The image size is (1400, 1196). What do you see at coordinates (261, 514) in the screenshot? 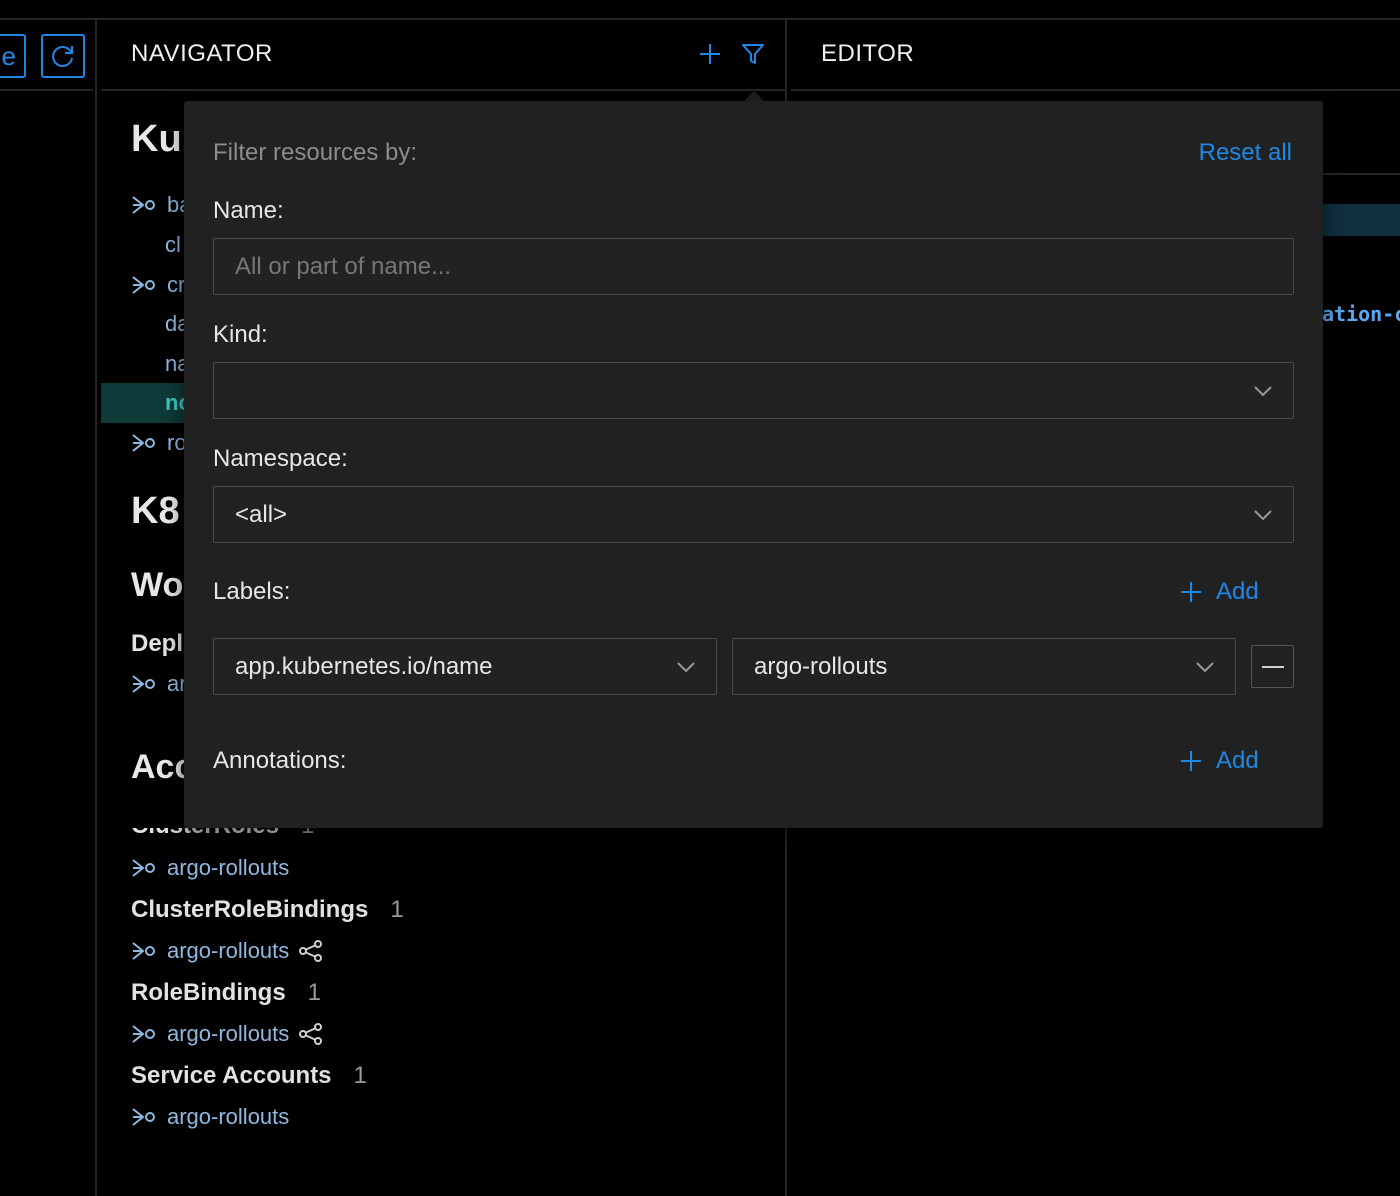
I see `namespace-select-value: <all>` at bounding box center [261, 514].